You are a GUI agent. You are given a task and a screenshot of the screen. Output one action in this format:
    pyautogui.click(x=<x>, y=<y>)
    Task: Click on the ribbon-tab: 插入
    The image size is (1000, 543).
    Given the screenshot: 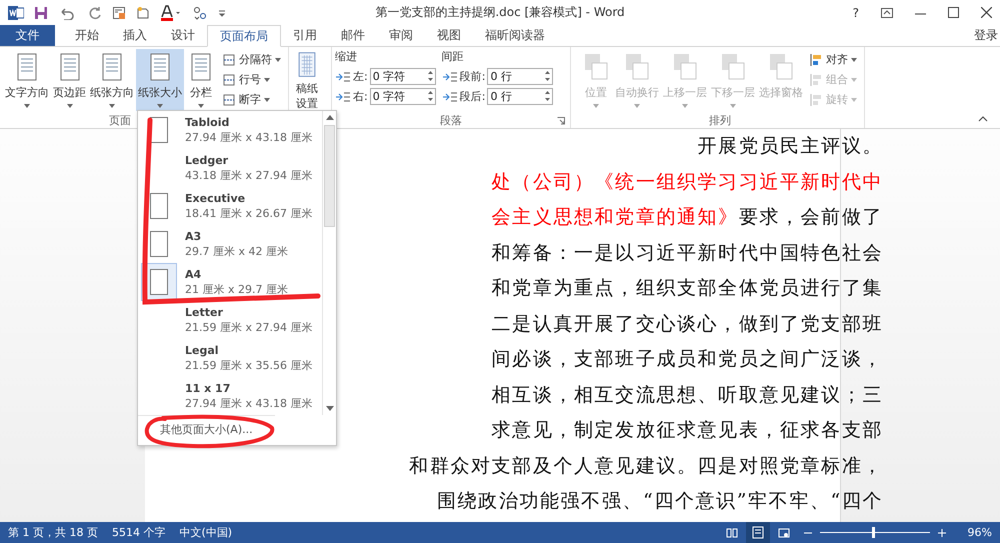 What is the action you would take?
    pyautogui.click(x=135, y=35)
    